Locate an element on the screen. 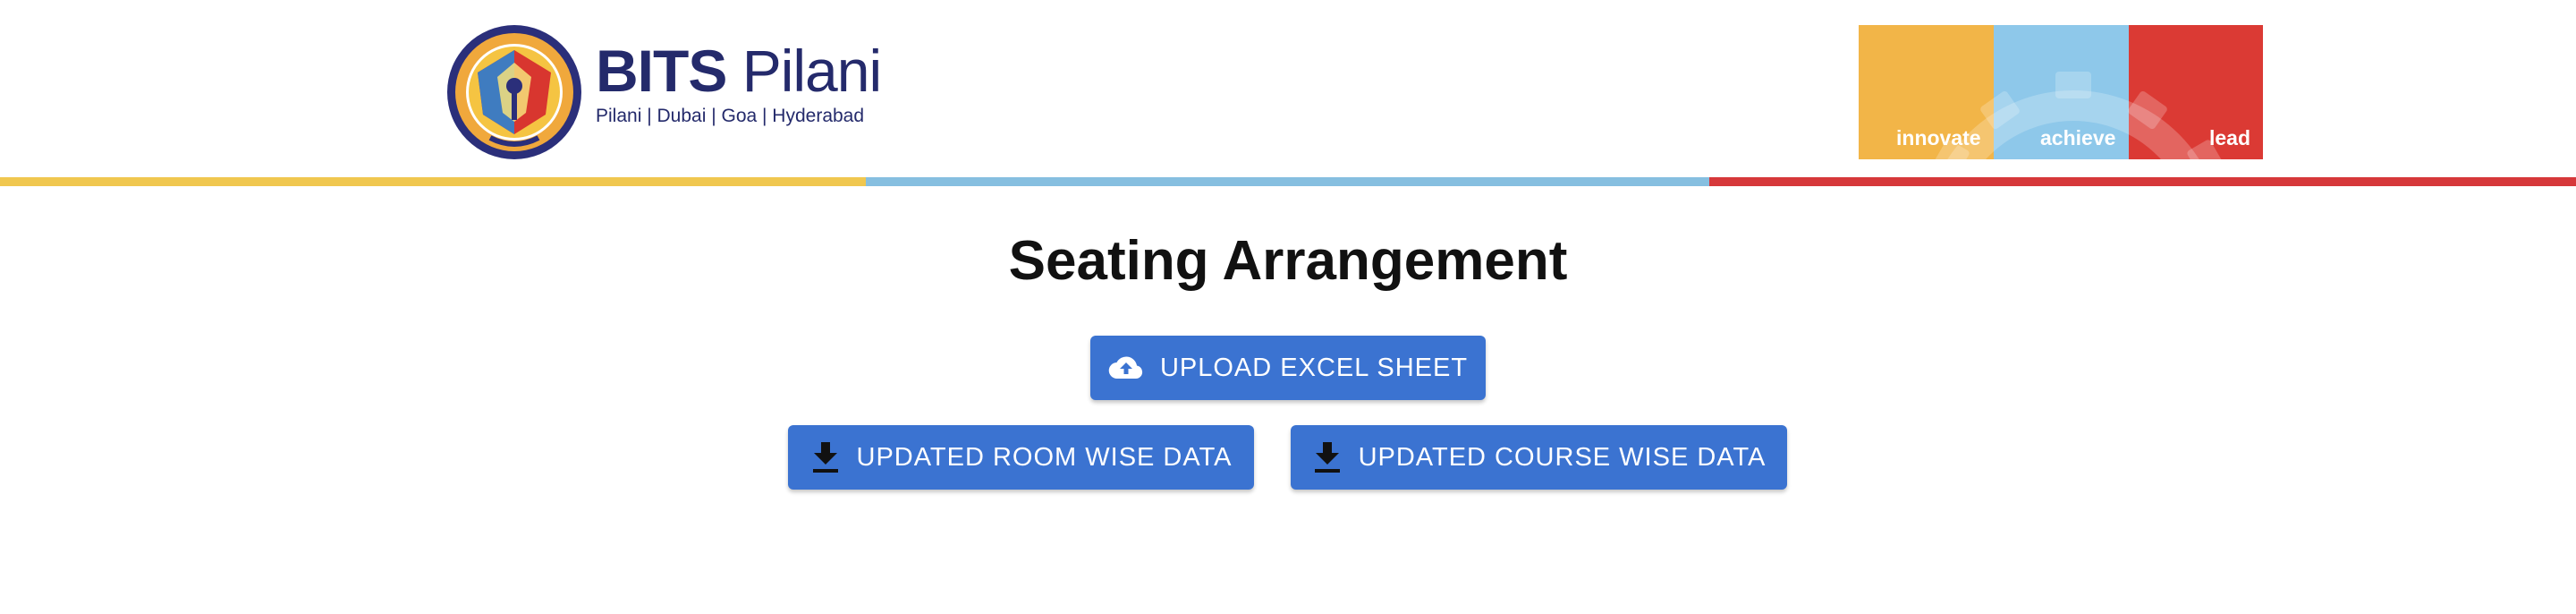 The width and height of the screenshot is (2576, 614). stripe-yellow is located at coordinates (433, 182).